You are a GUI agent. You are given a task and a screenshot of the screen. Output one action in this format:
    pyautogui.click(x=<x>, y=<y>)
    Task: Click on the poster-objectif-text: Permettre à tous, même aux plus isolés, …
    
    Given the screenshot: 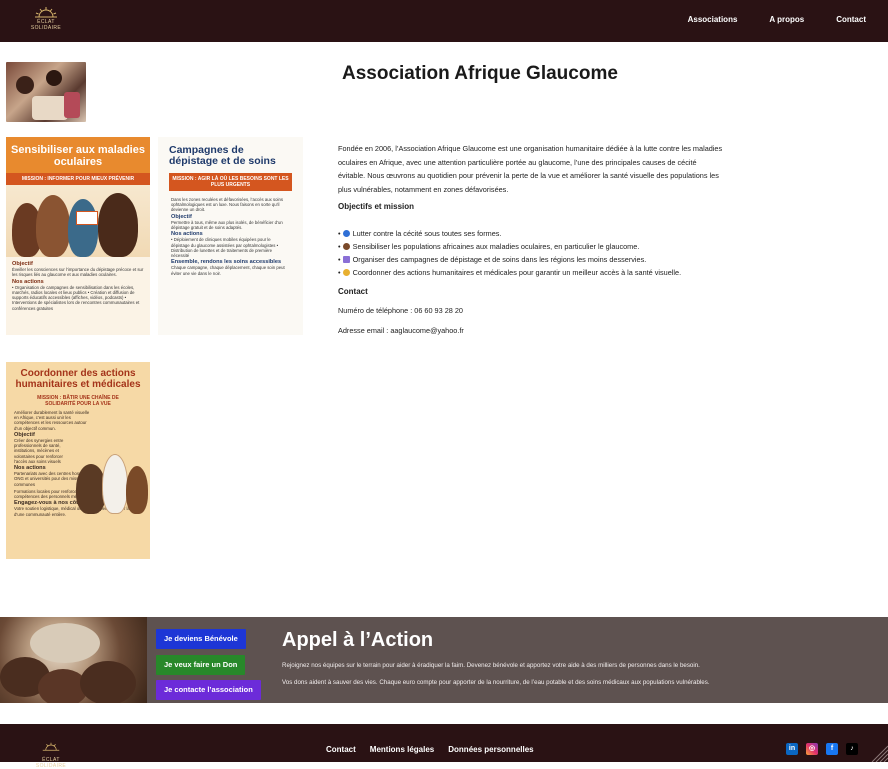 What is the action you would take?
    pyautogui.click(x=227, y=225)
    